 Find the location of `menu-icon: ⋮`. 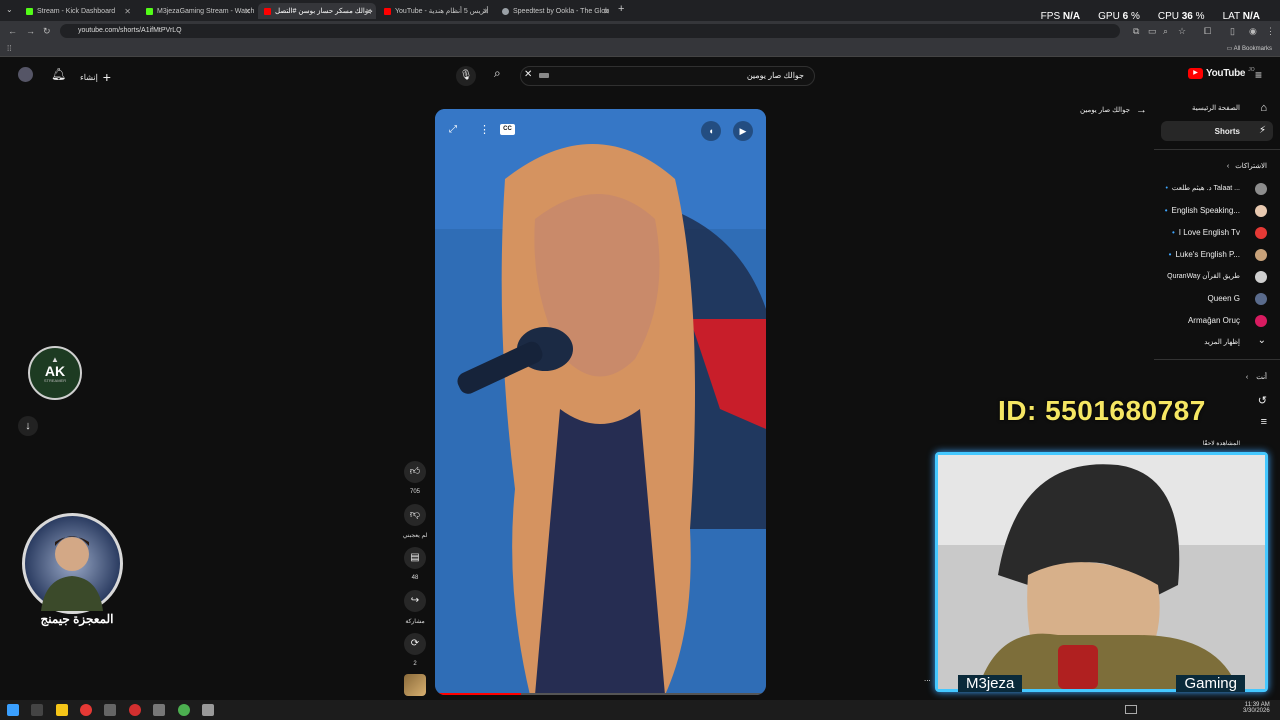

menu-icon: ⋮ is located at coordinates (1270, 31).